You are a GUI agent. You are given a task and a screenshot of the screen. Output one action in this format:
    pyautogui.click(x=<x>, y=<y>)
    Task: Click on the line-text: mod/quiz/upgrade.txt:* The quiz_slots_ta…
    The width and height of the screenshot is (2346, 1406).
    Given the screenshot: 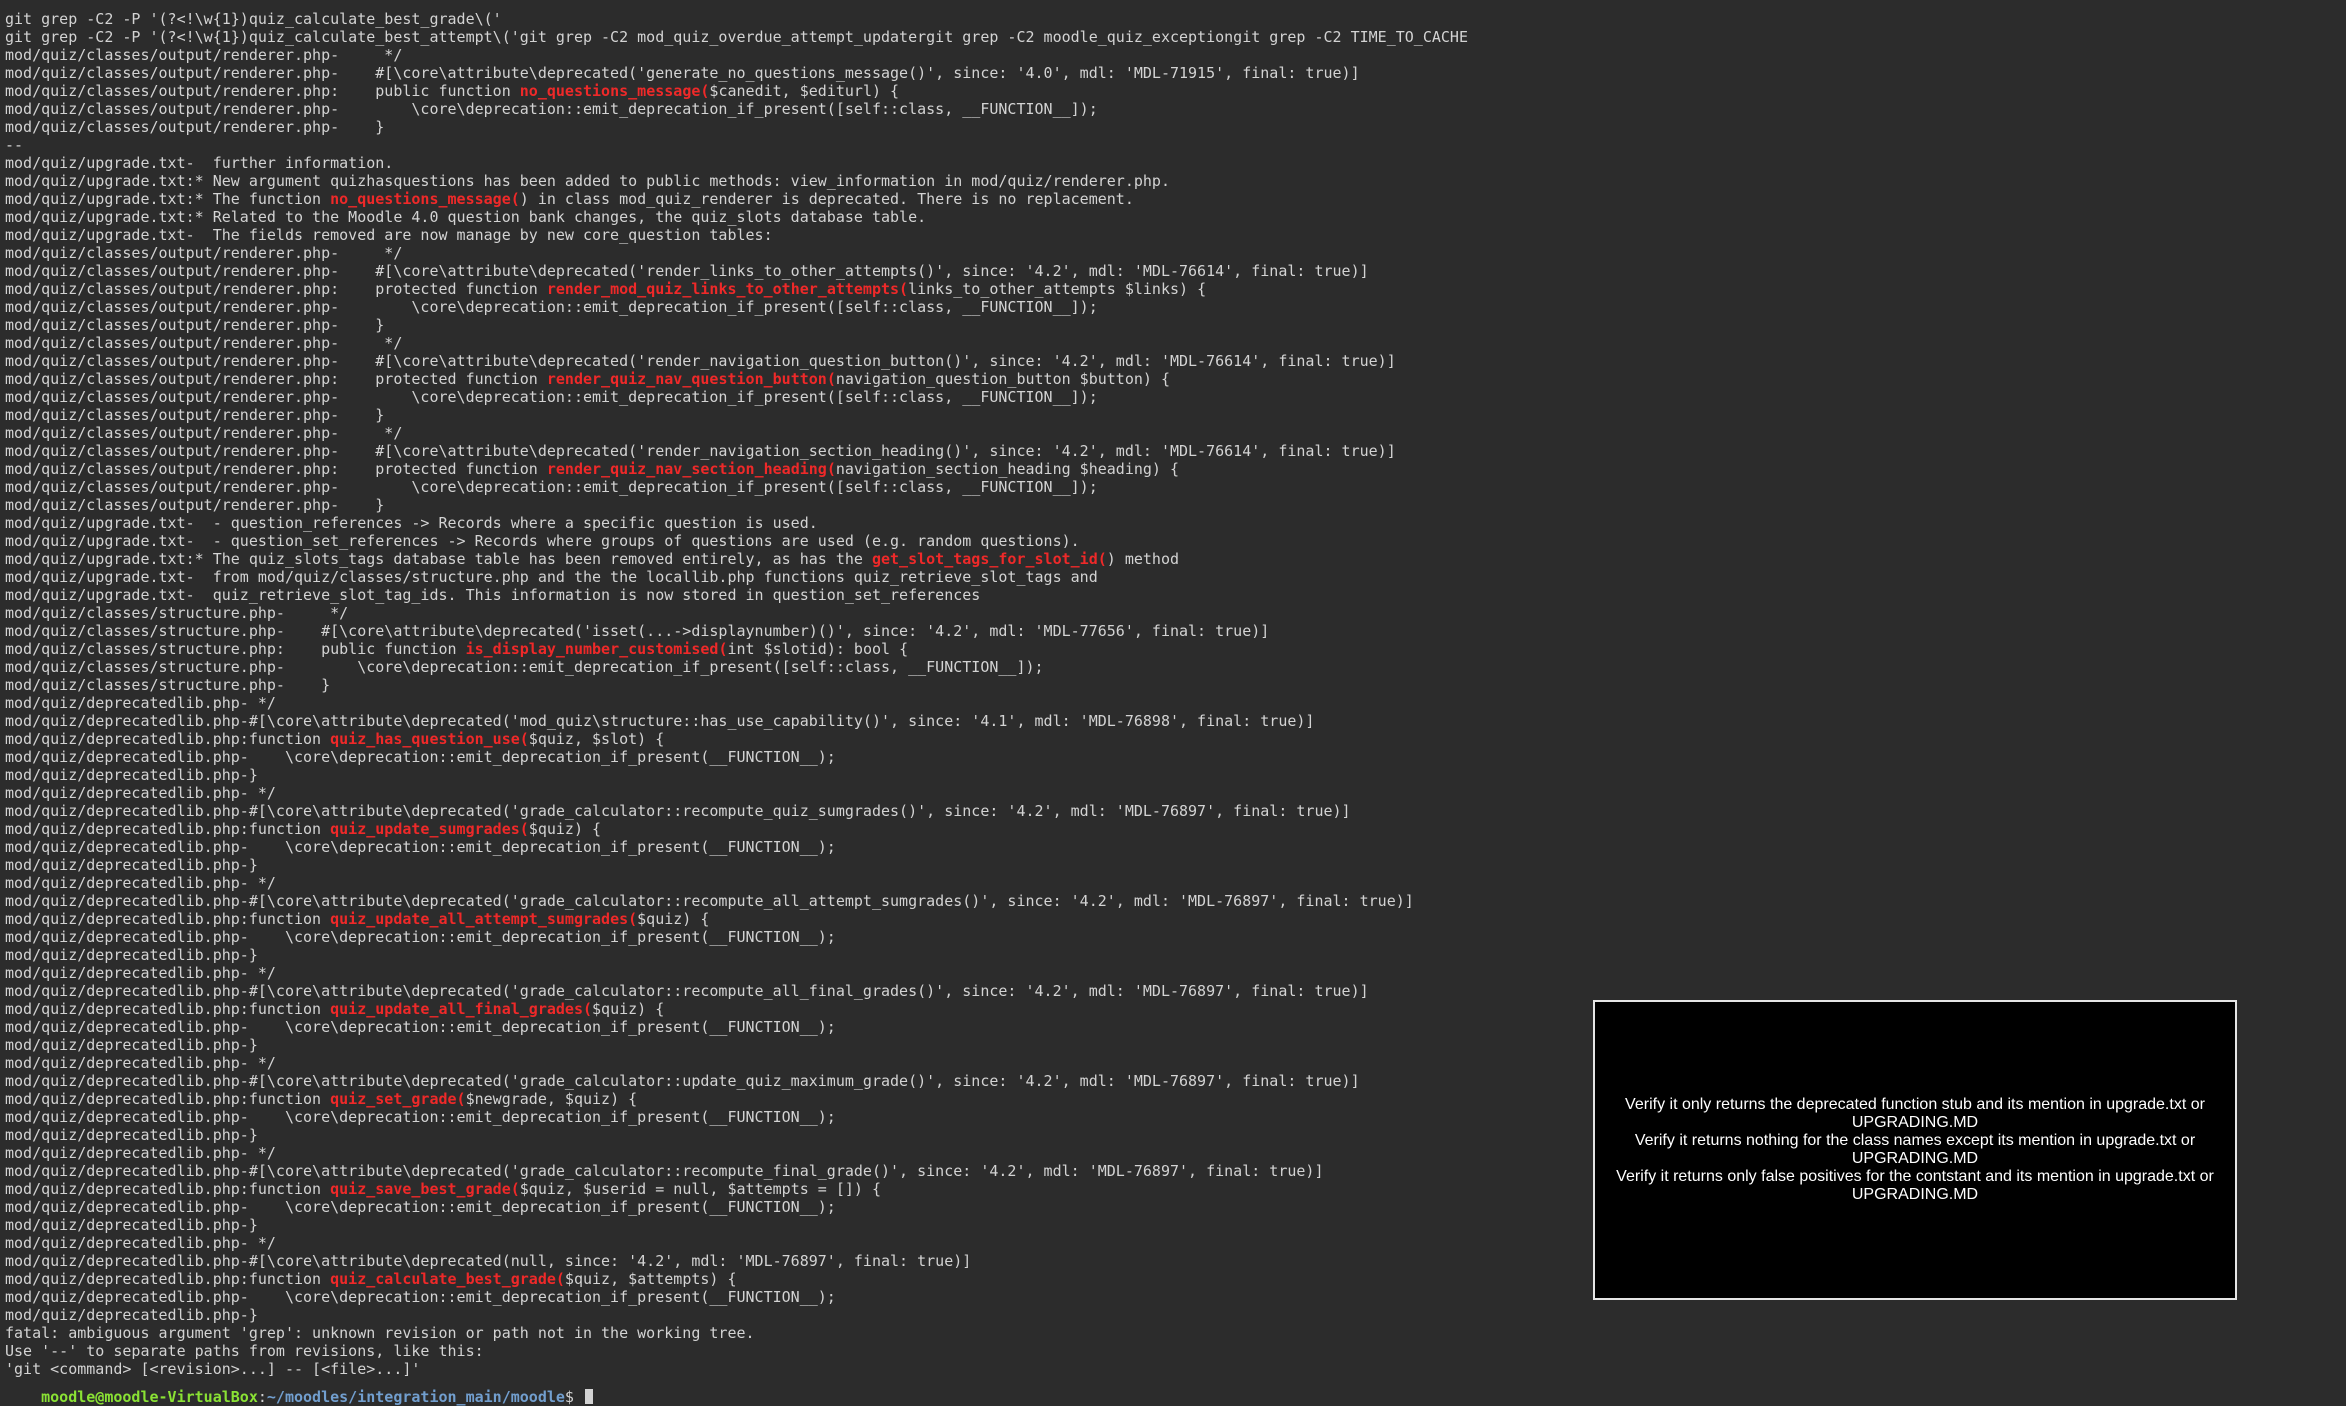 What is the action you would take?
    pyautogui.click(x=438, y=559)
    